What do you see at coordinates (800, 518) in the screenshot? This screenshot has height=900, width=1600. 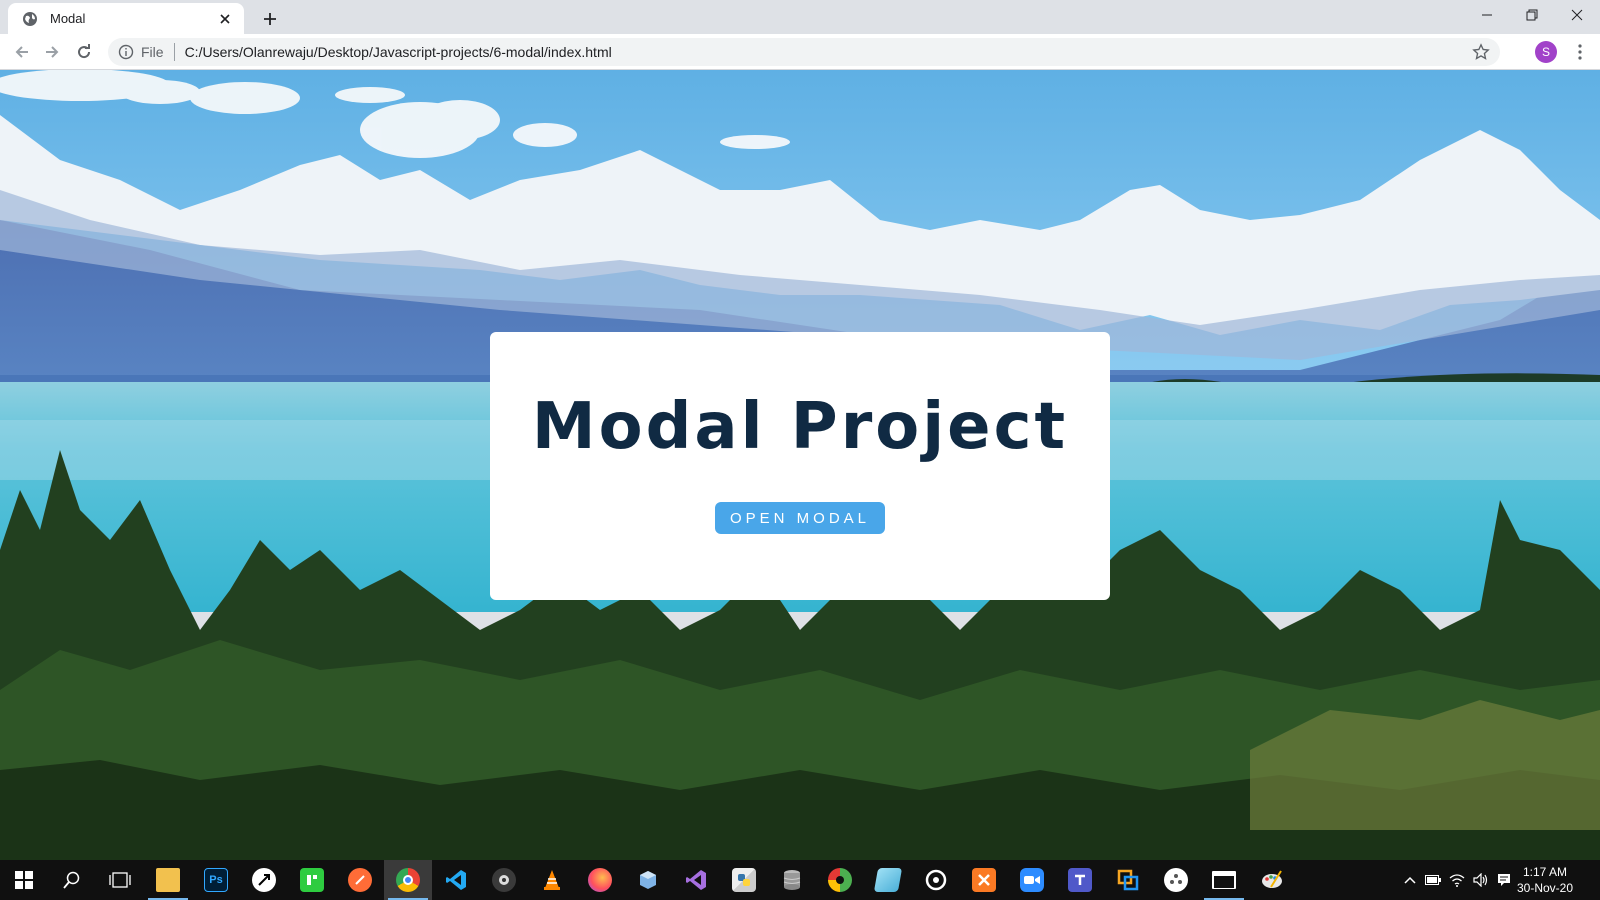 I see `open-modal-button: OPEN MODAL` at bounding box center [800, 518].